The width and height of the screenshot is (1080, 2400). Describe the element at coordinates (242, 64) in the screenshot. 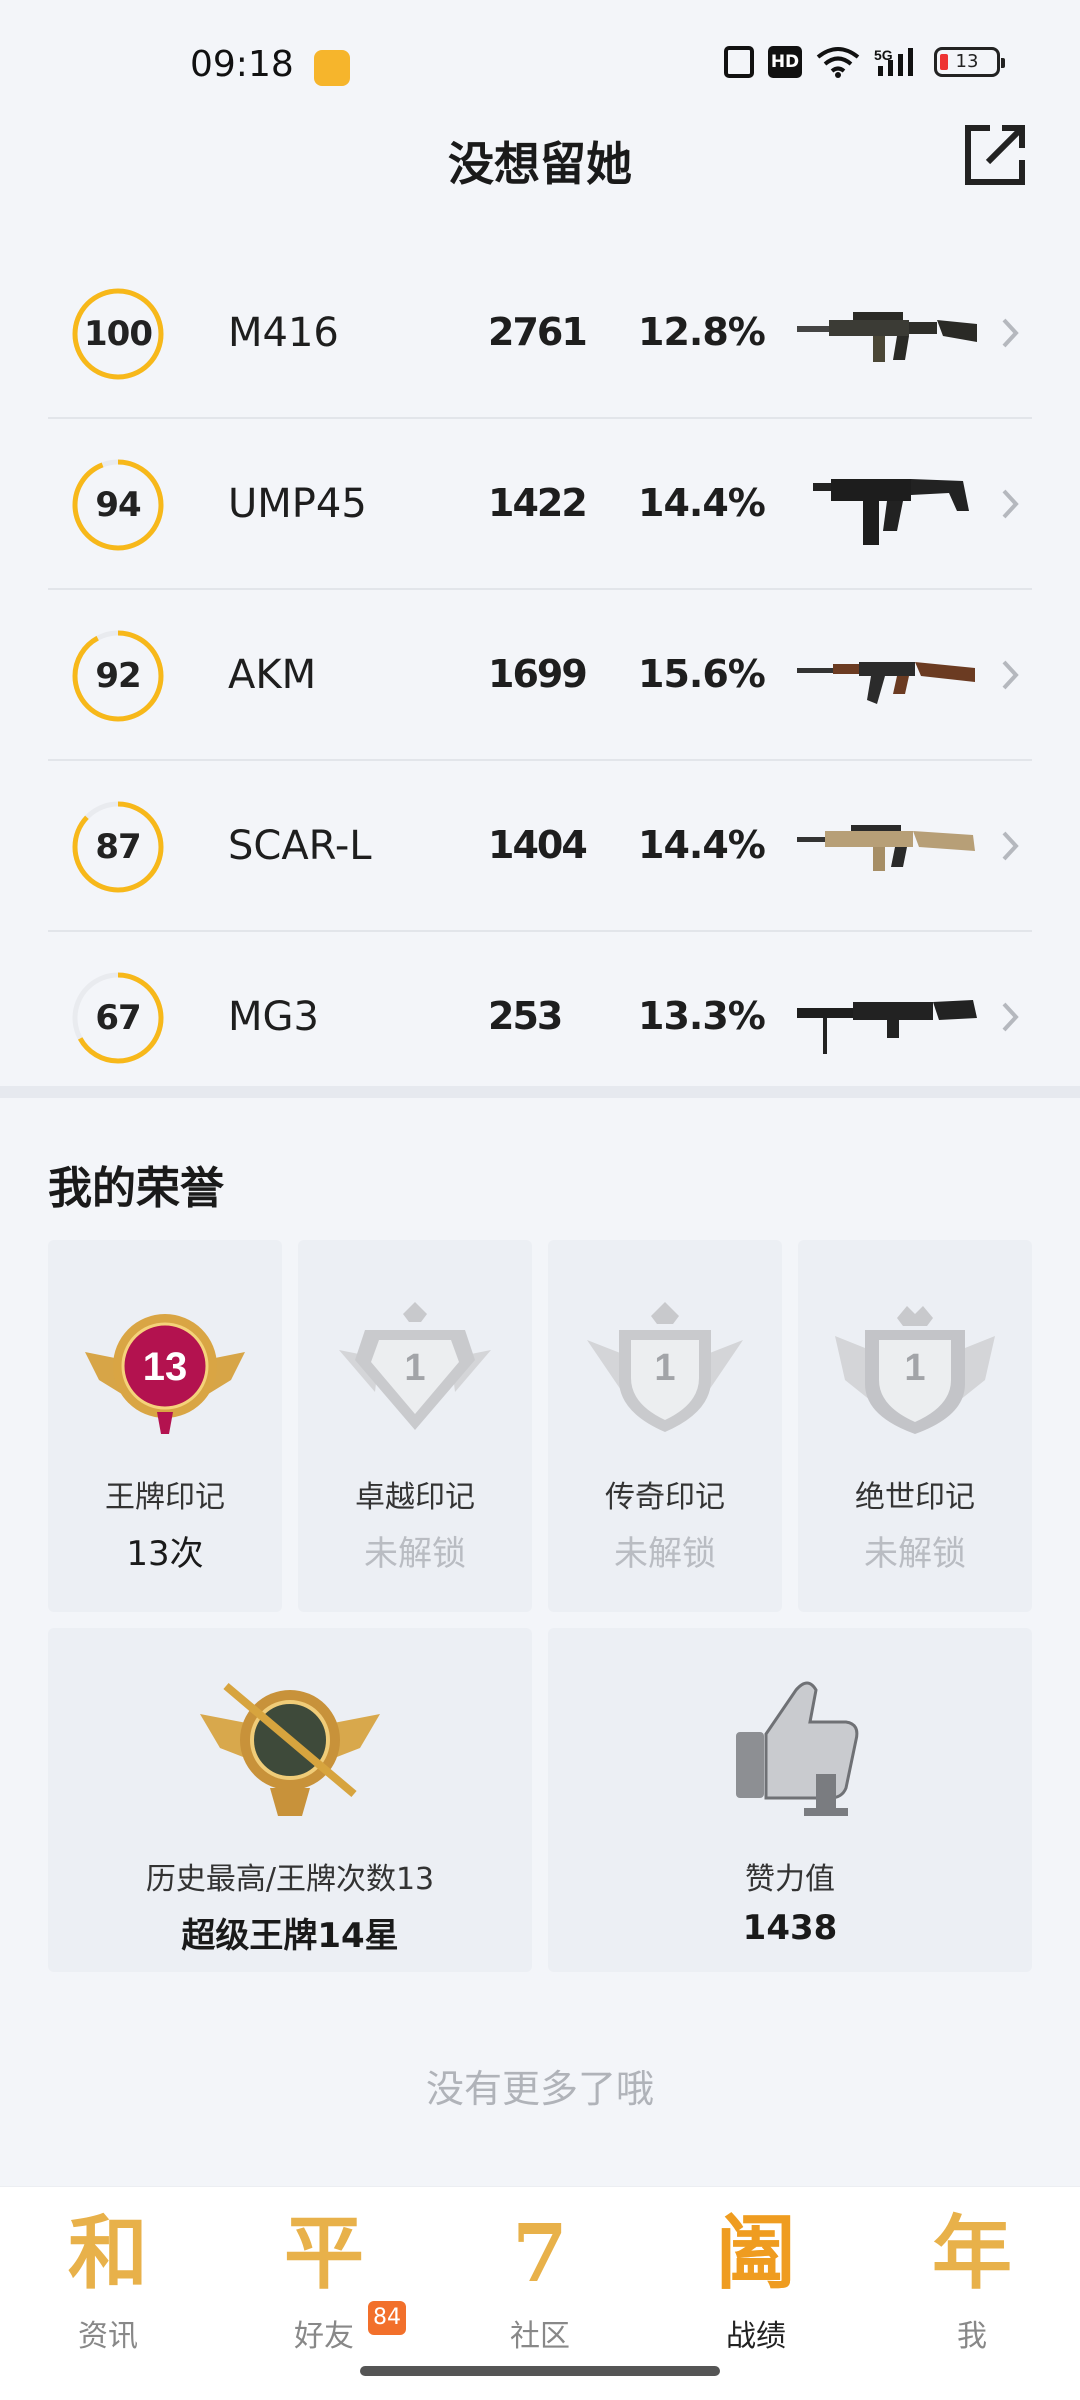

I see `status-time: 09:18` at that location.